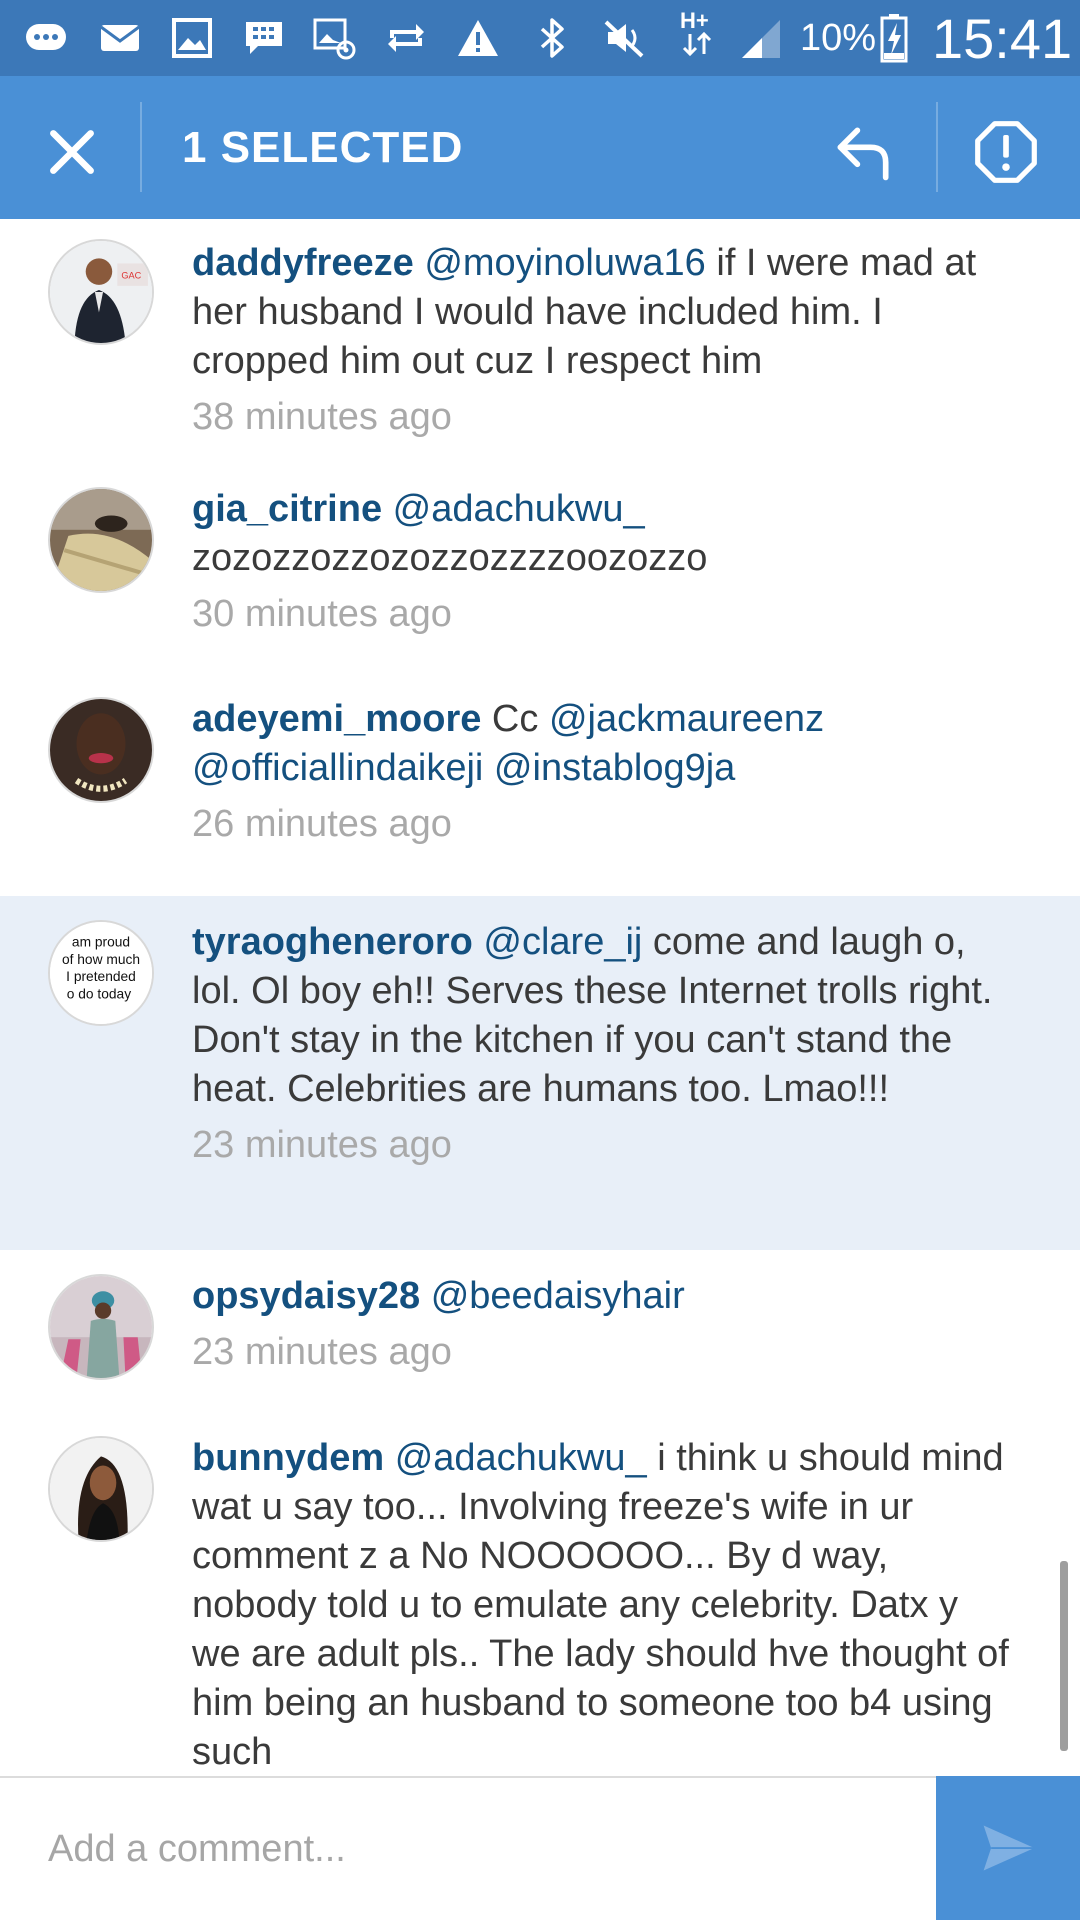 The height and width of the screenshot is (1920, 1080). Describe the element at coordinates (334, 38) in the screenshot. I see `picture-message-icon` at that location.